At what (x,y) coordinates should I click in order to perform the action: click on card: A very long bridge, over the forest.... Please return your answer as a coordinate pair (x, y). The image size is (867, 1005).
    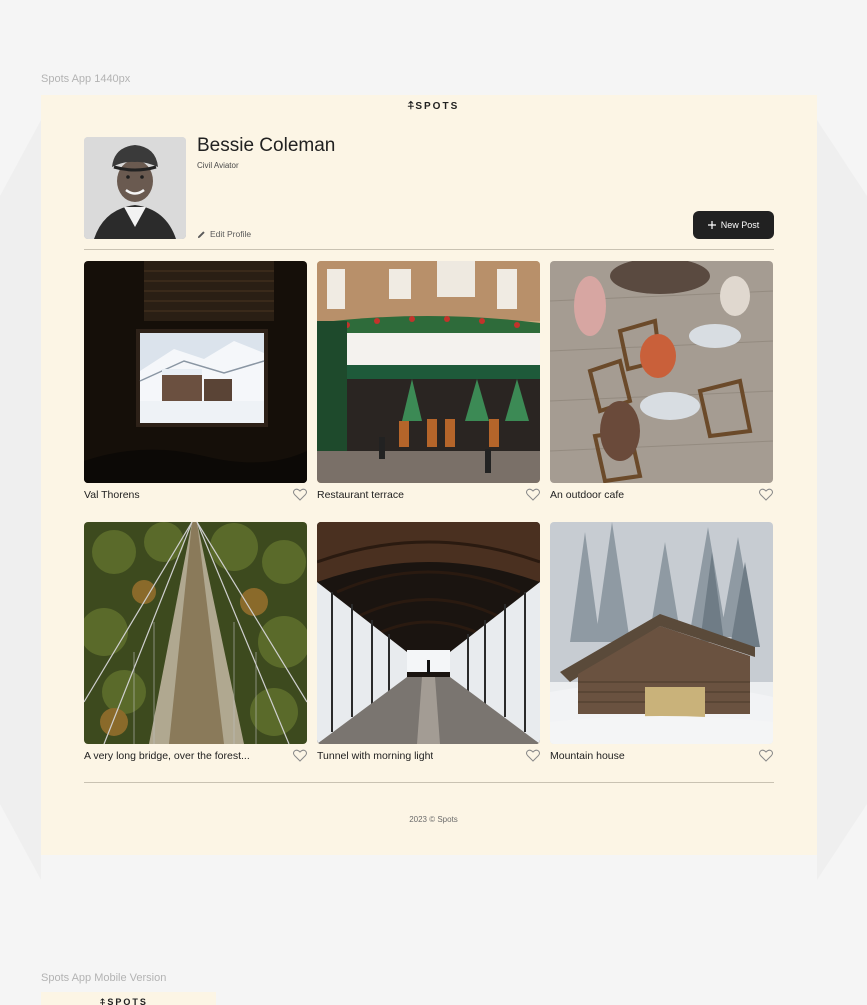
    Looking at the image, I should click on (195, 644).